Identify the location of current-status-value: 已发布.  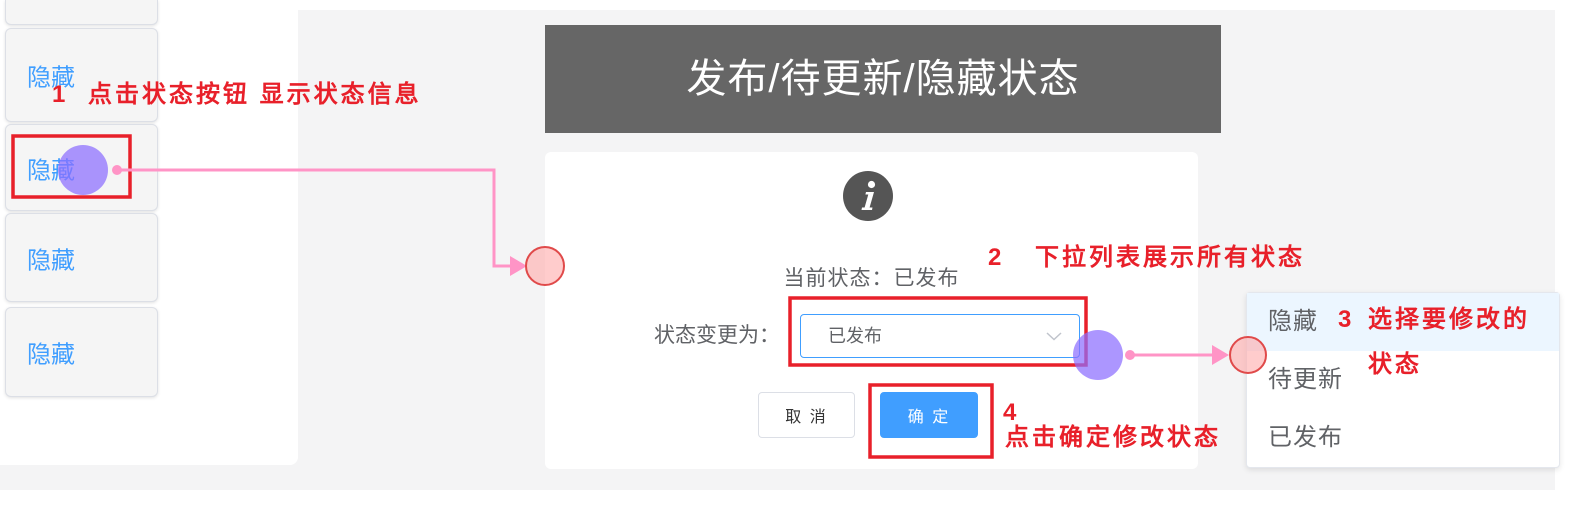
(926, 278).